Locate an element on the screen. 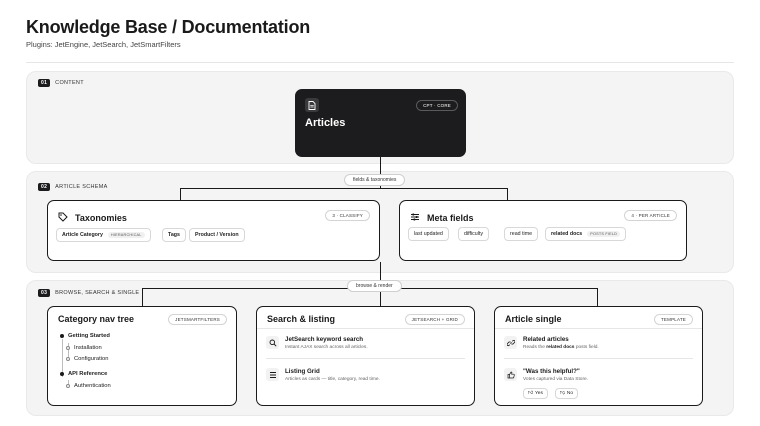 Image resolution: width=760 pixels, height=426 pixels. tree-item-label: API Reference is located at coordinates (88, 374).